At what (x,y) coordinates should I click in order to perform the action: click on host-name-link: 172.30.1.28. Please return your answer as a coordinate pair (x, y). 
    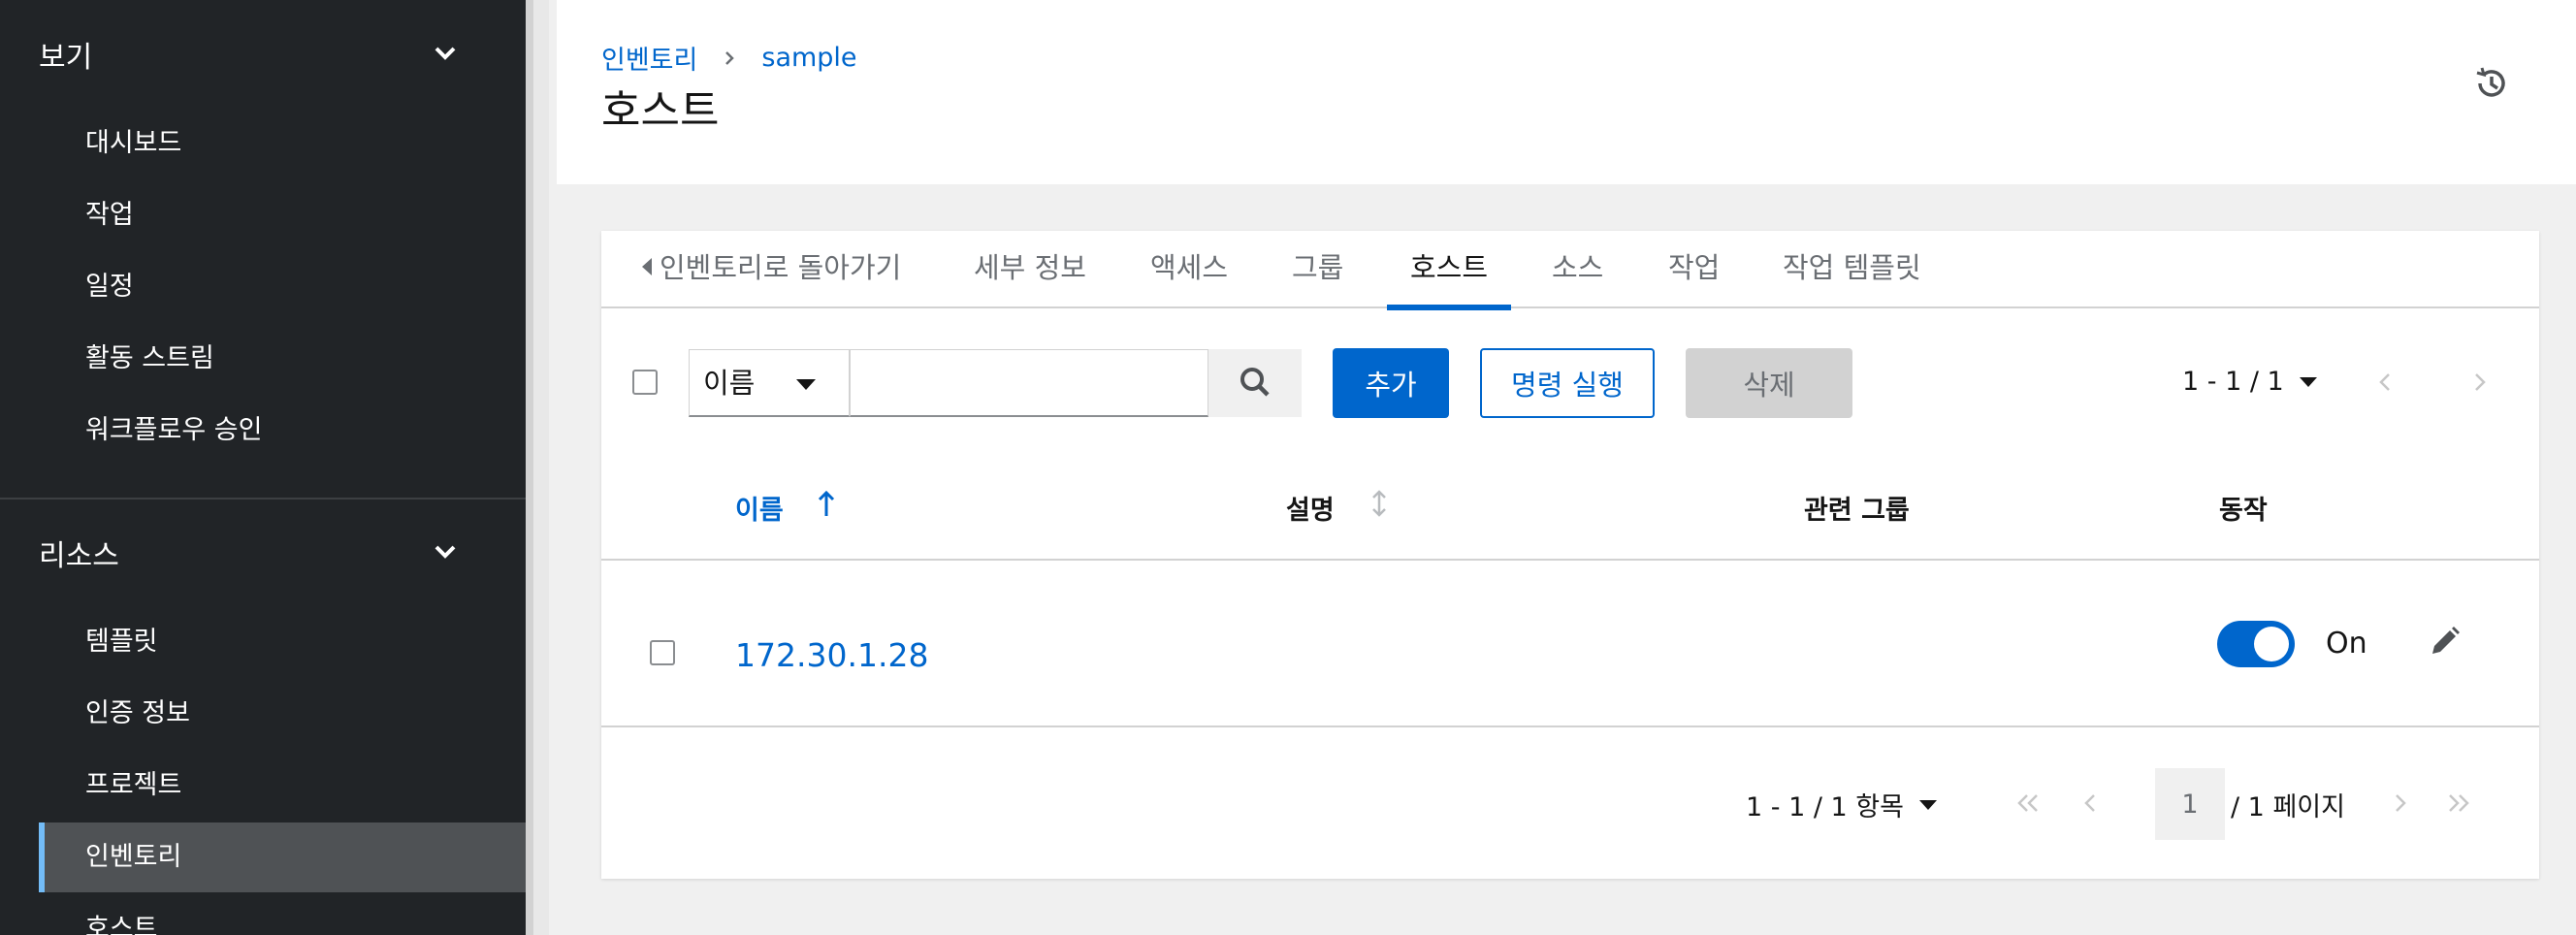
    Looking at the image, I should click on (831, 655).